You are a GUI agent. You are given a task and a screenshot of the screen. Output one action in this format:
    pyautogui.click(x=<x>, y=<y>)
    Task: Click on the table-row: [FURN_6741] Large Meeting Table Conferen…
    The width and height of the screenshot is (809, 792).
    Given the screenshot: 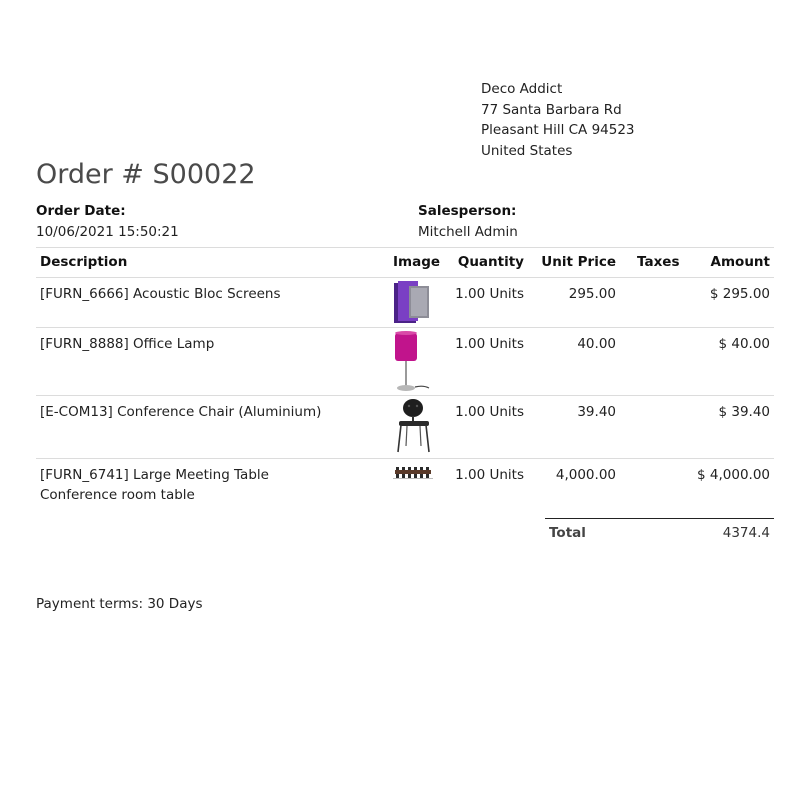 What is the action you would take?
    pyautogui.click(x=405, y=485)
    